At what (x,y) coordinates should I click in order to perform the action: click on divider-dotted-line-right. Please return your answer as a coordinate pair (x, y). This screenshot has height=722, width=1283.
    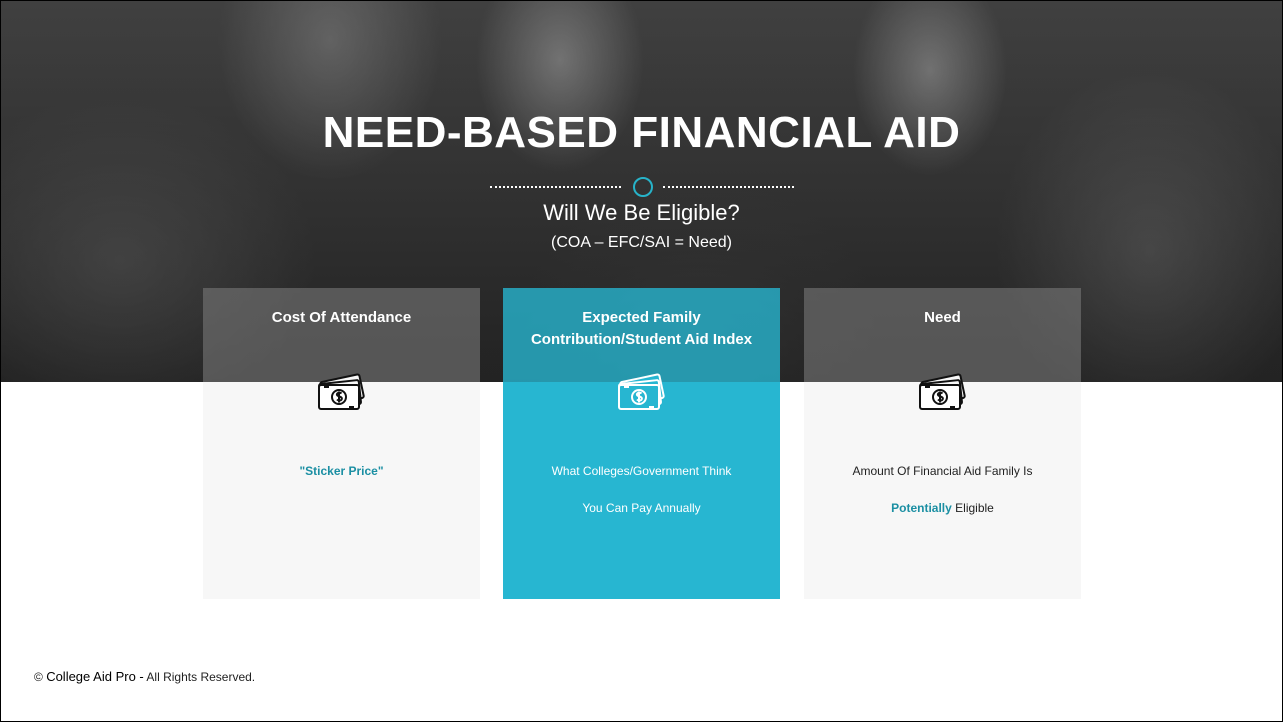
    Looking at the image, I should click on (728, 187).